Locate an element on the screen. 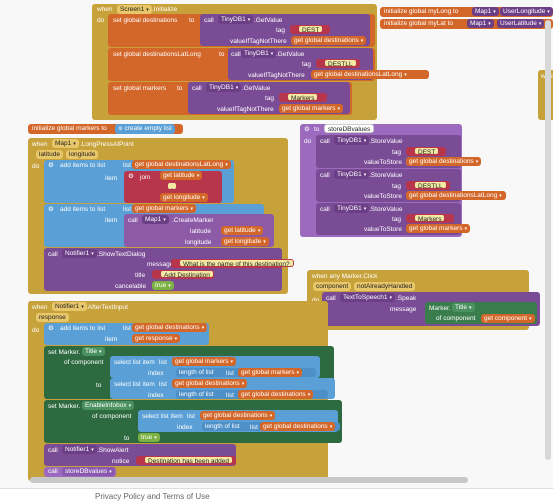 Image resolution: width=553 pixels, height=501 pixels. join-label: join is located at coordinates (145, 177).